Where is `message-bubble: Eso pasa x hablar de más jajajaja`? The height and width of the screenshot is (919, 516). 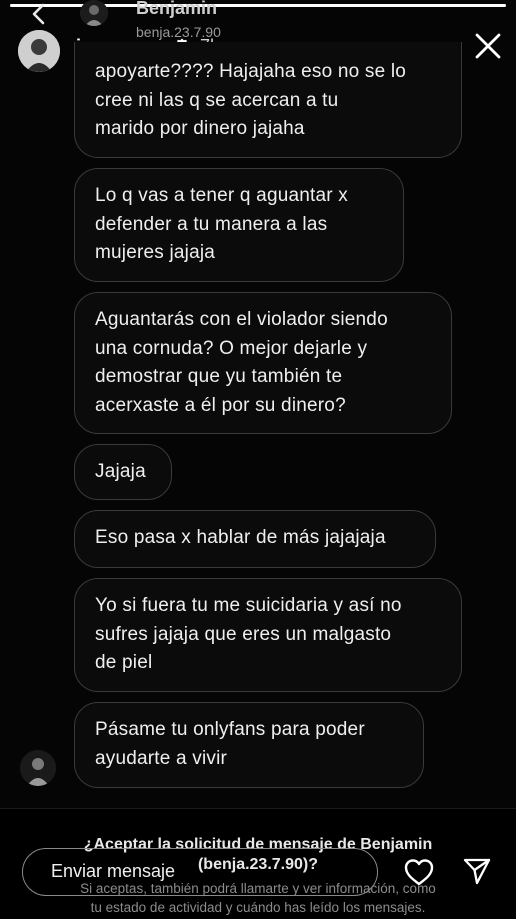 message-bubble: Eso pasa x hablar de más jajajaja is located at coordinates (255, 539).